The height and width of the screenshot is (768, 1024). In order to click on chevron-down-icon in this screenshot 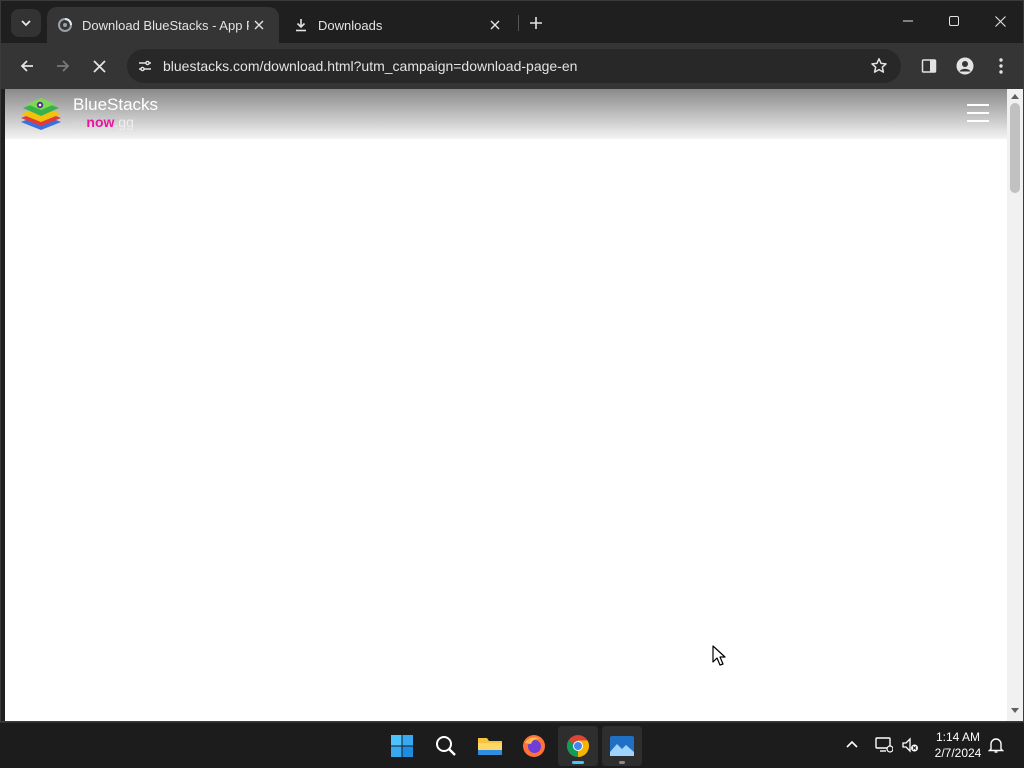, I will do `click(26, 23)`.